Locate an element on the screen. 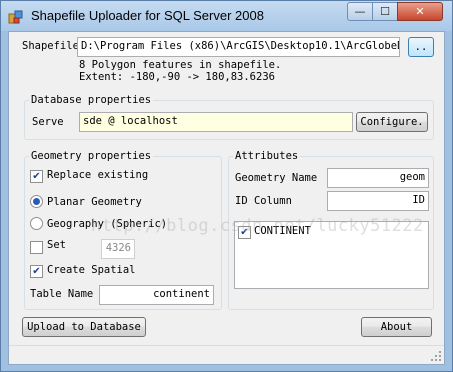 Image resolution: width=453 pixels, height=372 pixels. srid-input: 4326 is located at coordinates (118, 249).